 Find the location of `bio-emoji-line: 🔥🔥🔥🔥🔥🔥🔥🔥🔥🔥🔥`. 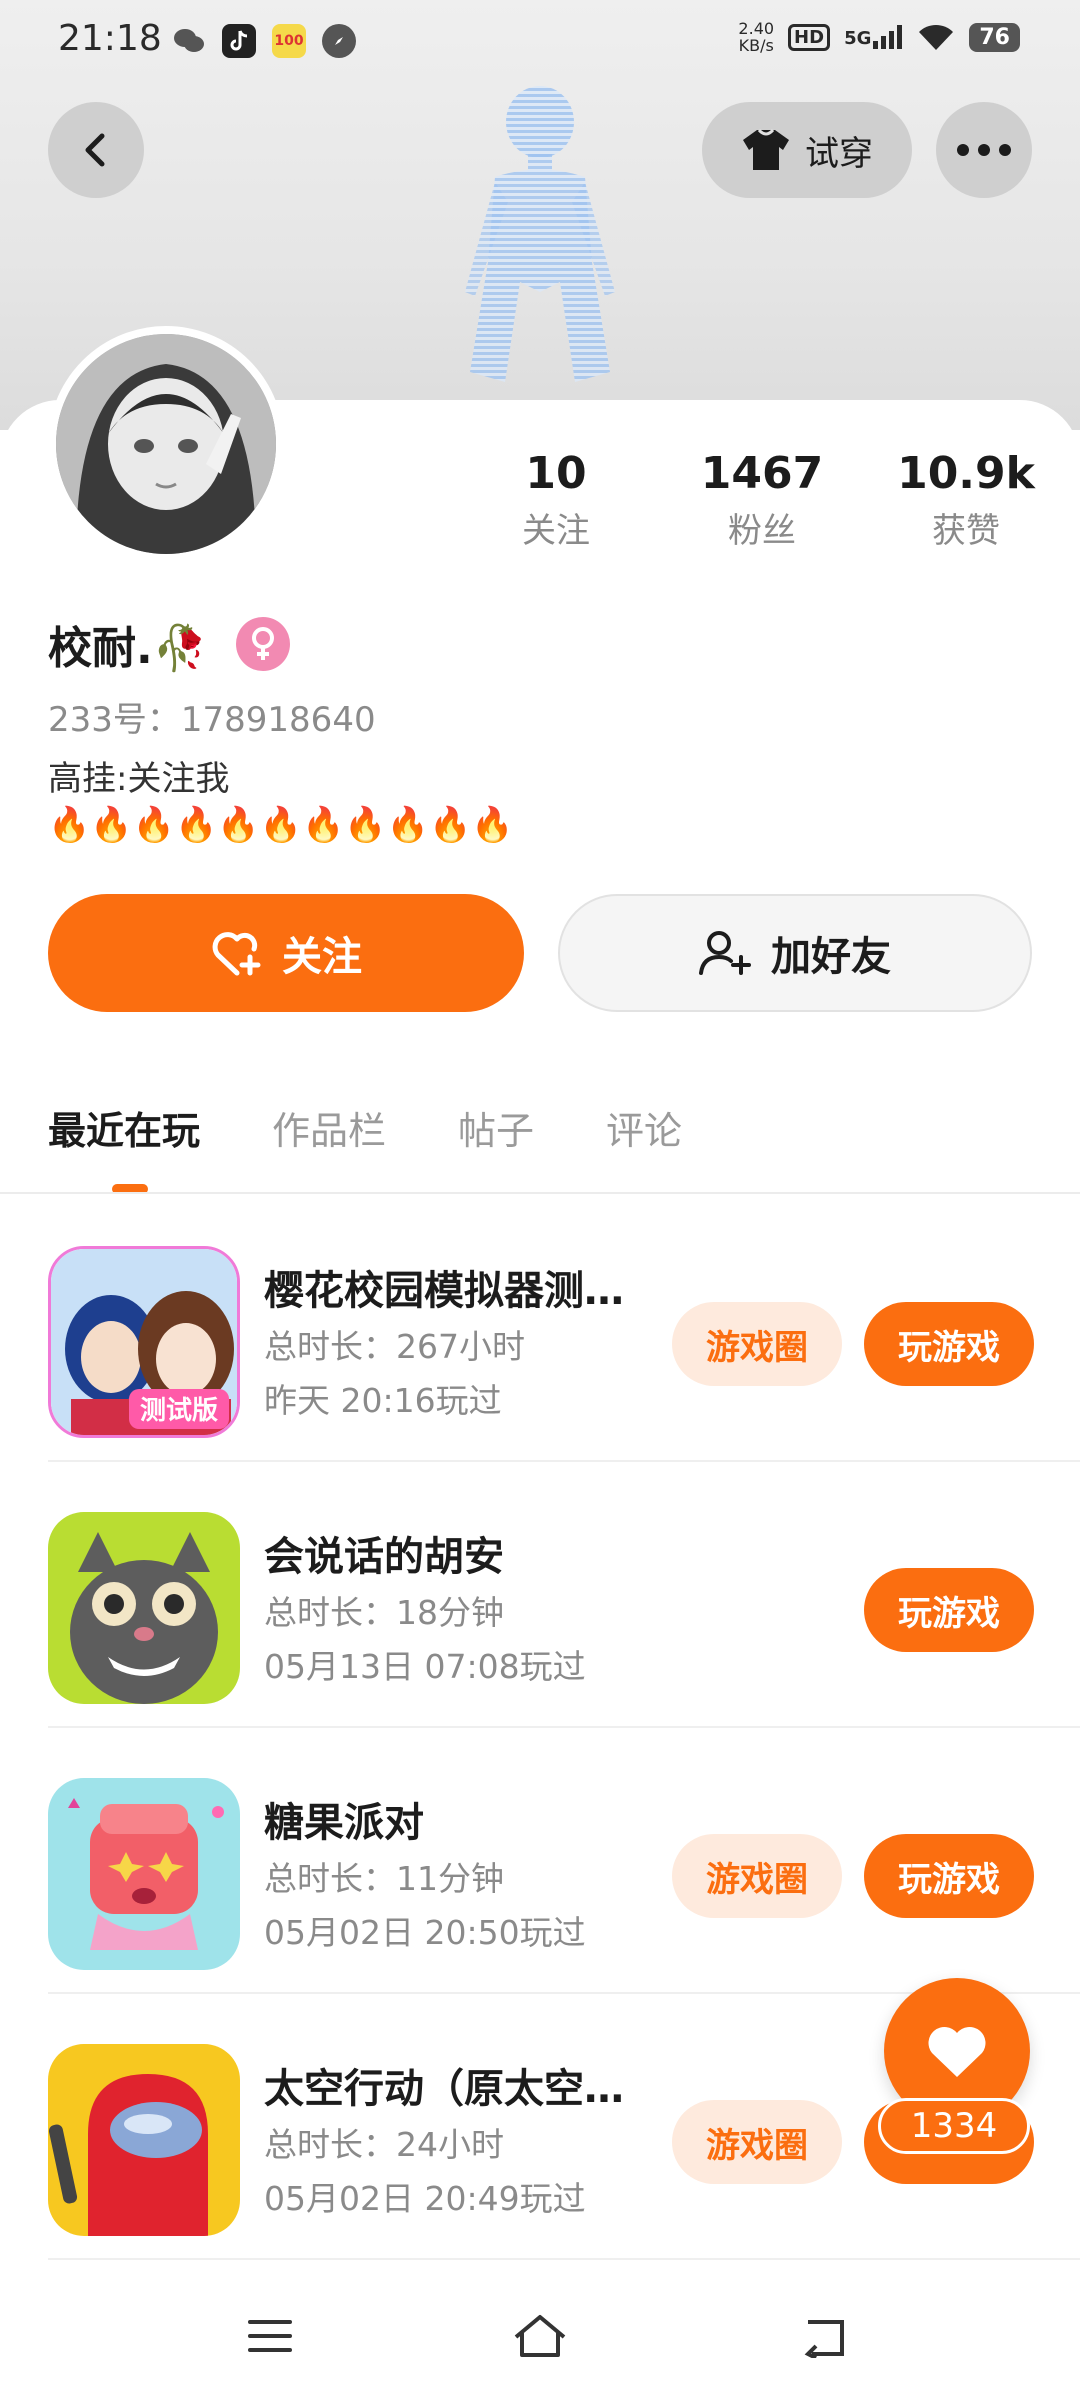

bio-emoji-line: 🔥🔥🔥🔥🔥🔥🔥🔥🔥🔥🔥 is located at coordinates (281, 825).